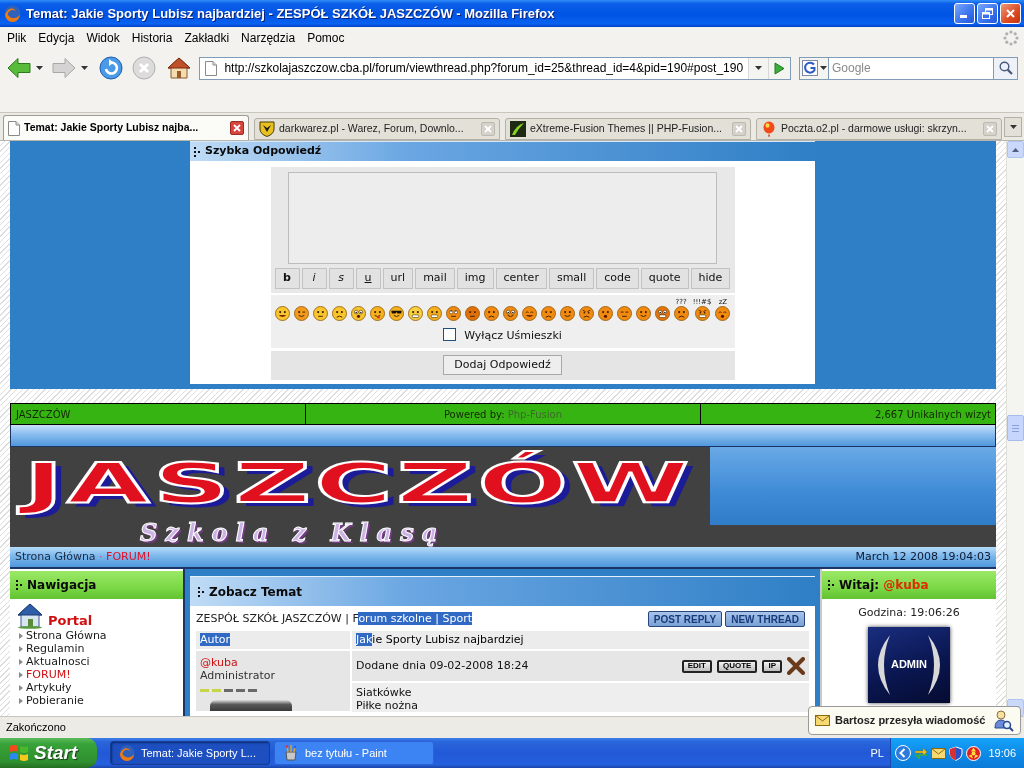 The width and height of the screenshot is (1024, 768). I want to click on search-icon, so click(1005, 68).